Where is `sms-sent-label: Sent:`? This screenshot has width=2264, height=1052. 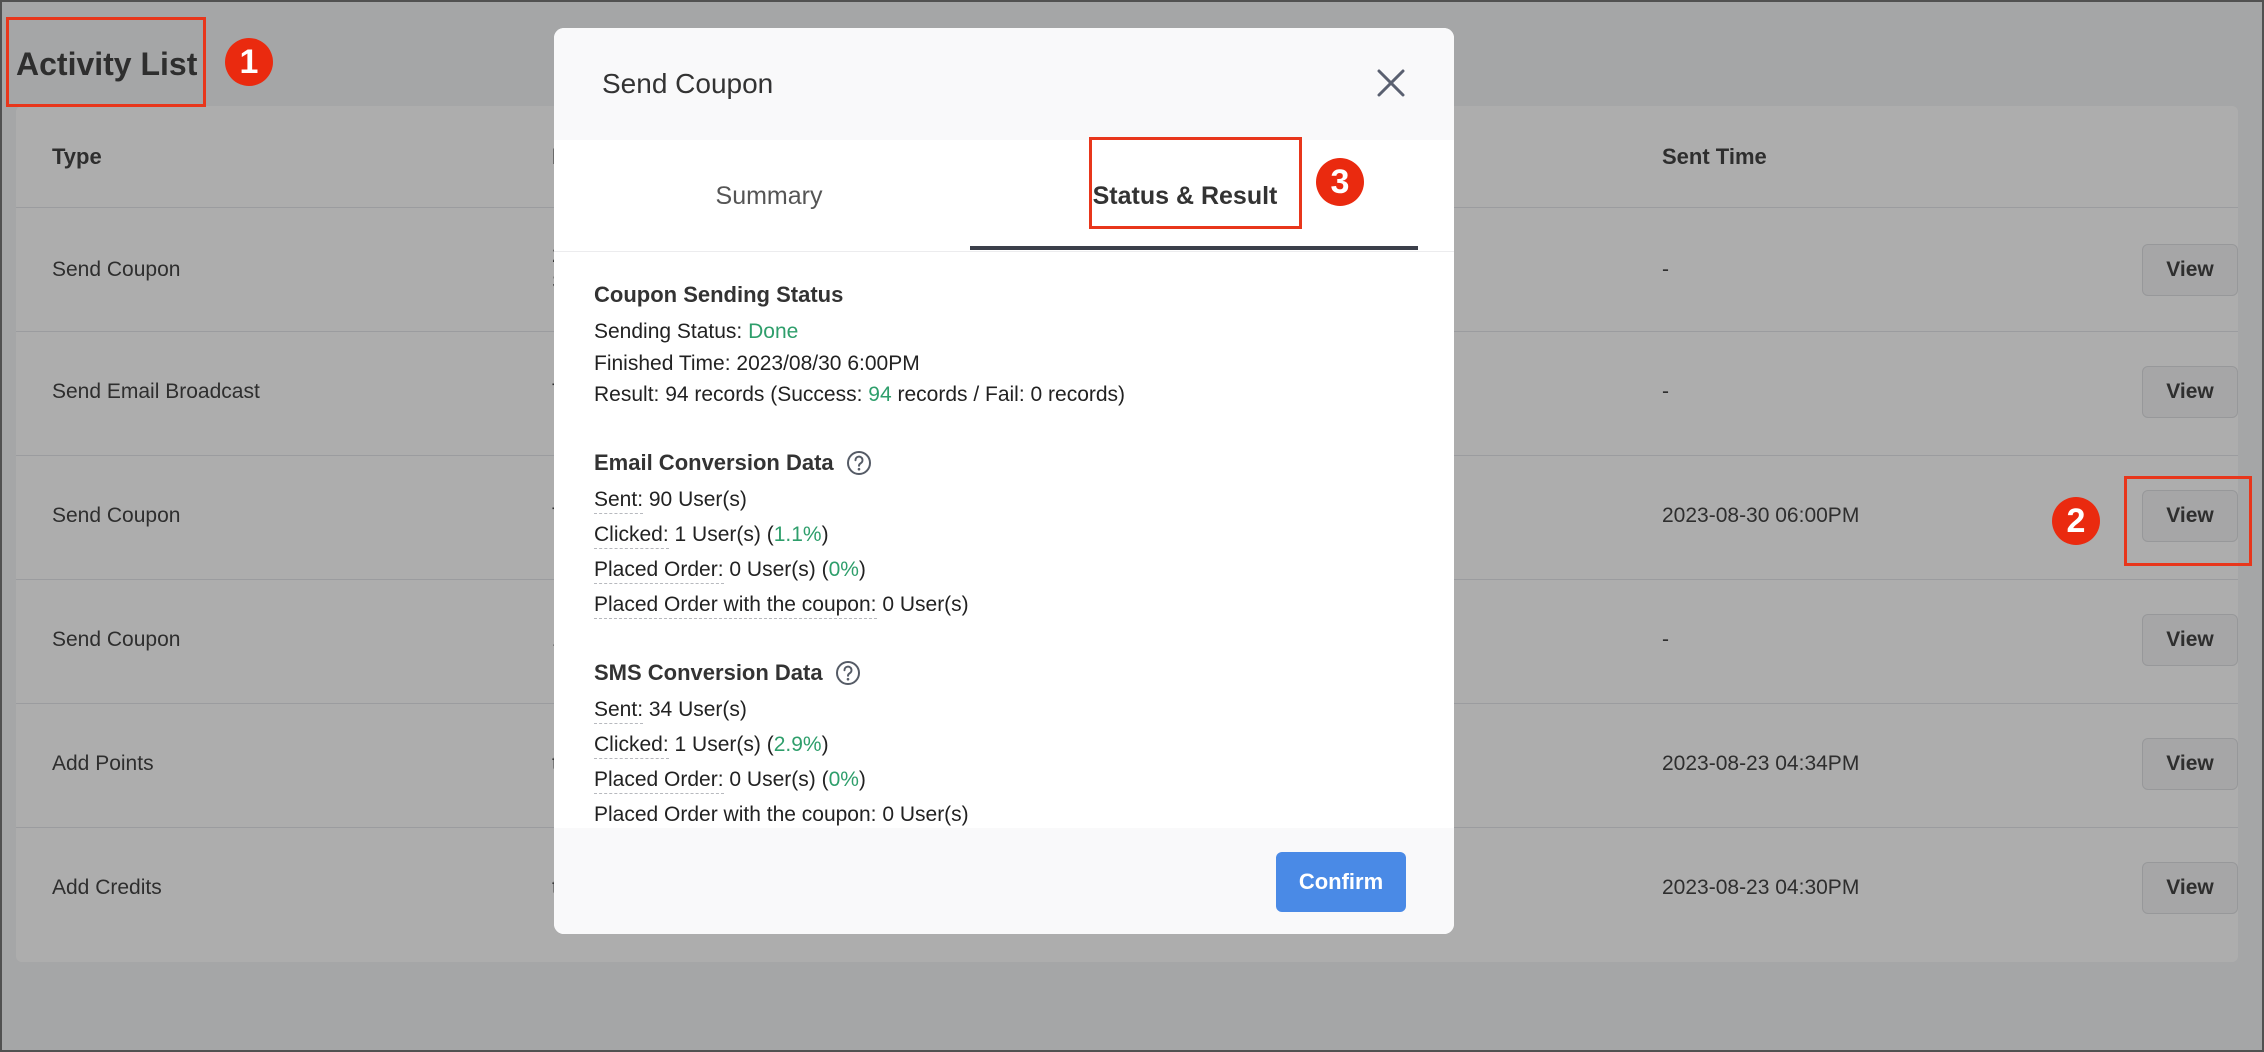
sms-sent-label: Sent: is located at coordinates (619, 711).